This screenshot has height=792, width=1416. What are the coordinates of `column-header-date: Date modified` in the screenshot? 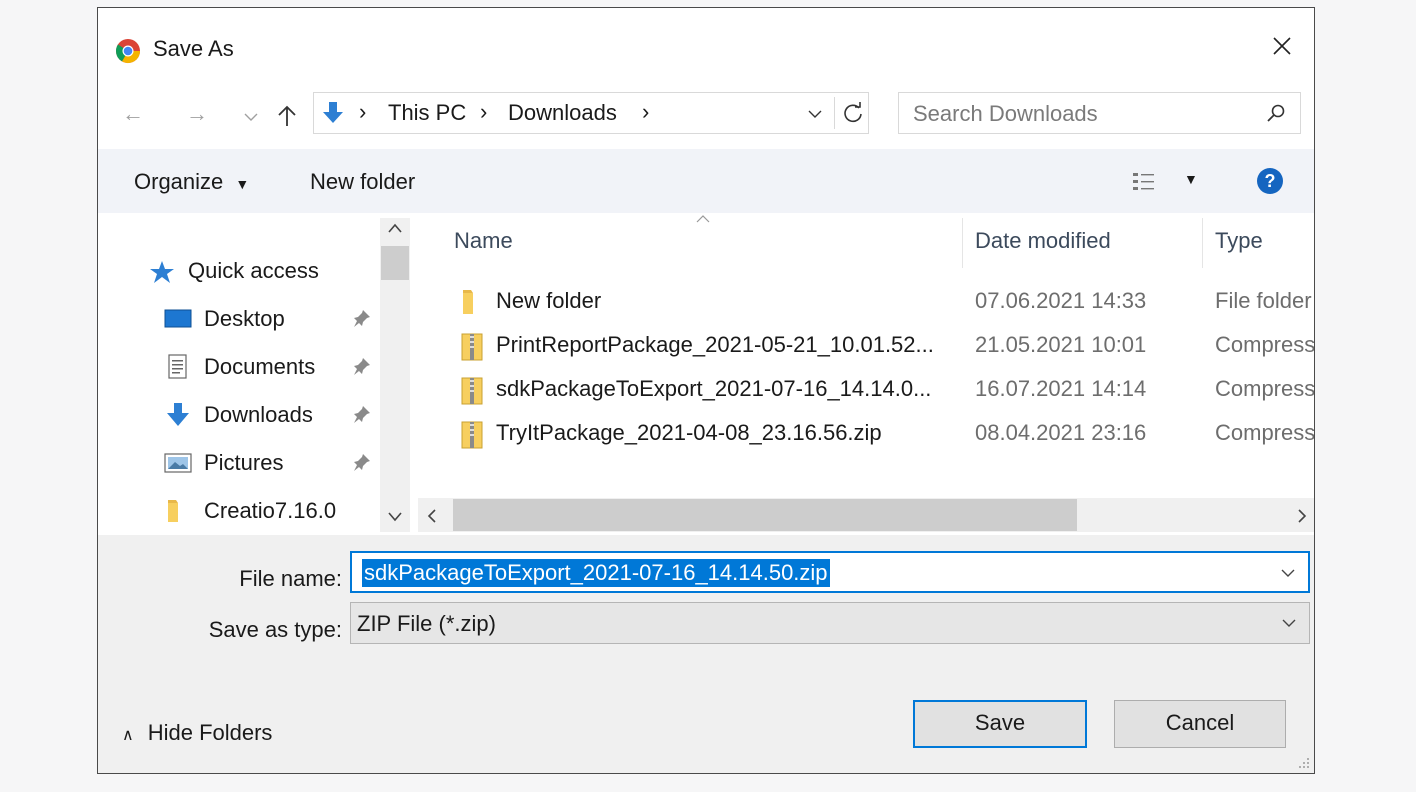 It's located at (1043, 241).